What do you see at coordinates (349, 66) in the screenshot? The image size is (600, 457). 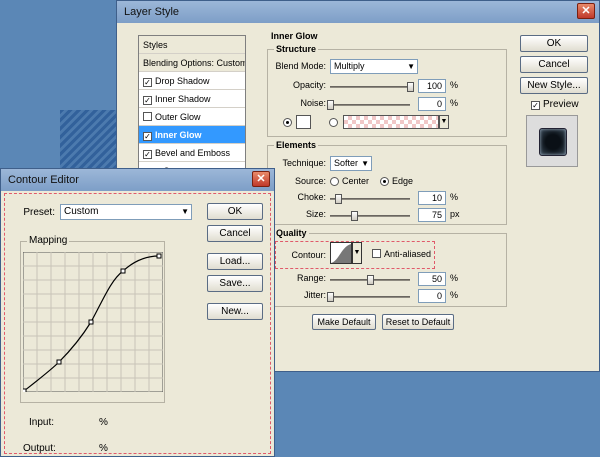 I see `blend-mode-value: Multiply` at bounding box center [349, 66].